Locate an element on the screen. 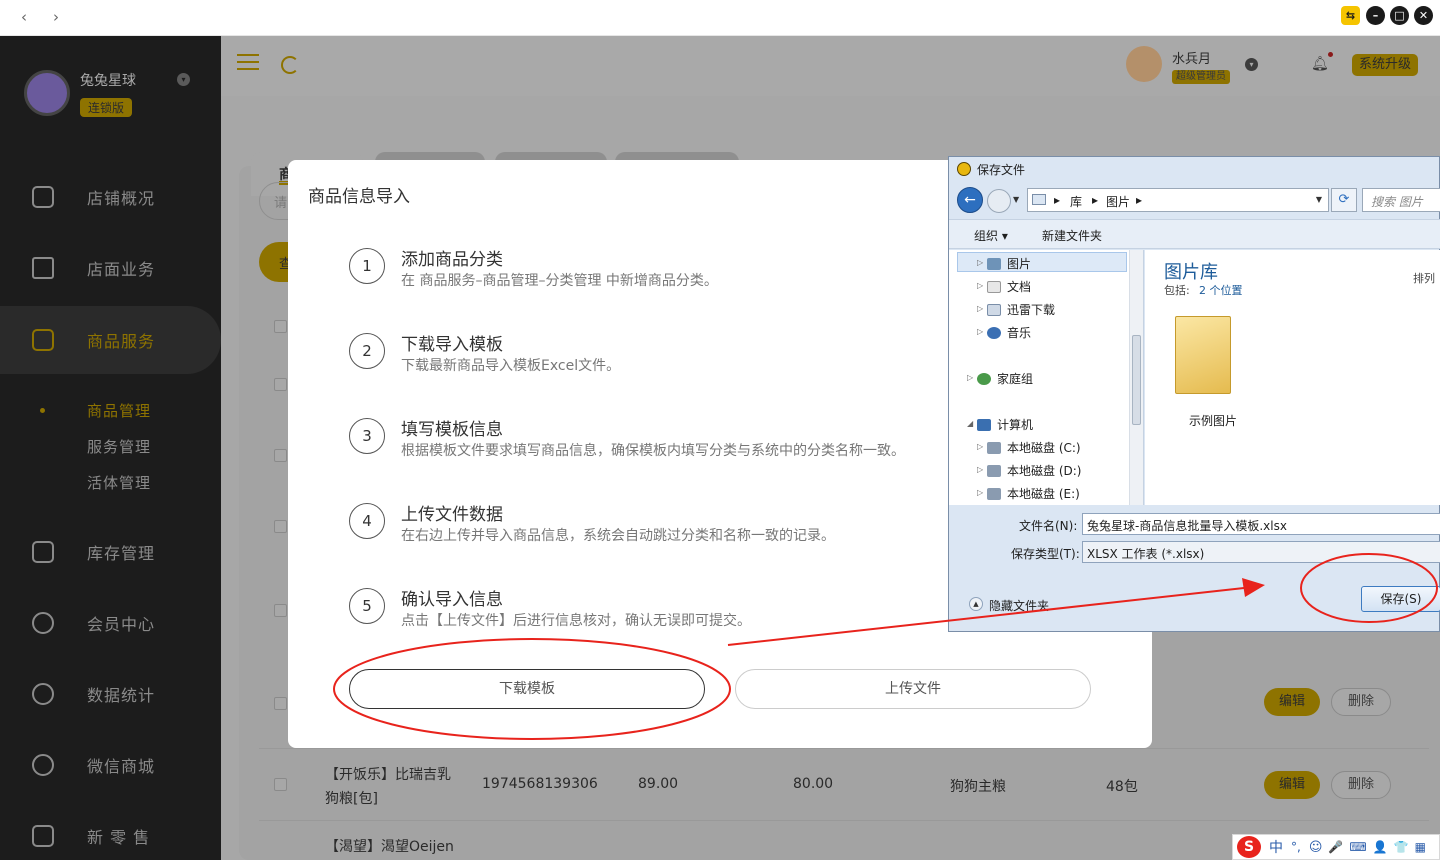 Image resolution: width=1440 pixels, height=860 pixels. ime-toolbar: S 中 °, ☺ 🎤 ⌨ 👤 👕 ▦ is located at coordinates (1336, 847).